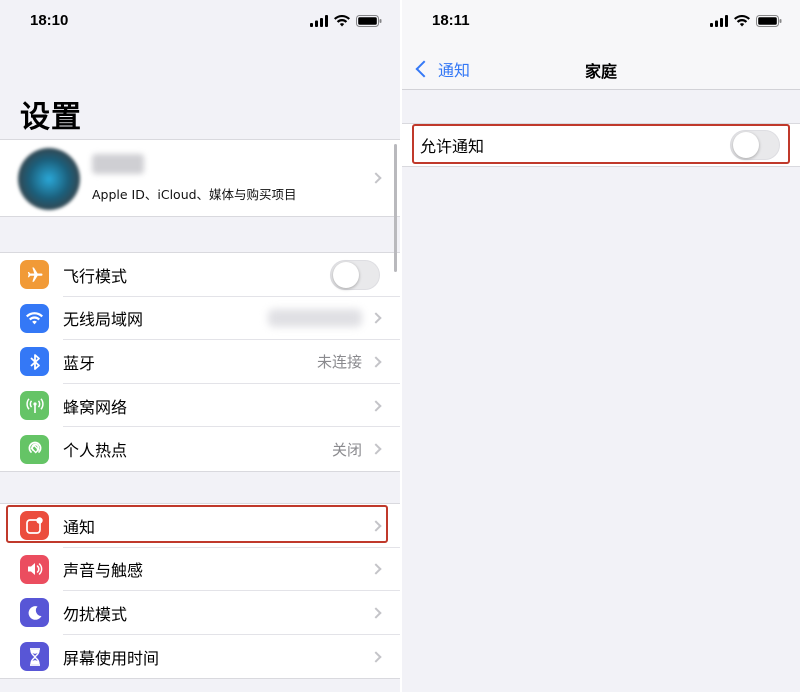 This screenshot has height=692, width=800. Describe the element at coordinates (34, 406) in the screenshot. I see `cellular-icon` at that location.